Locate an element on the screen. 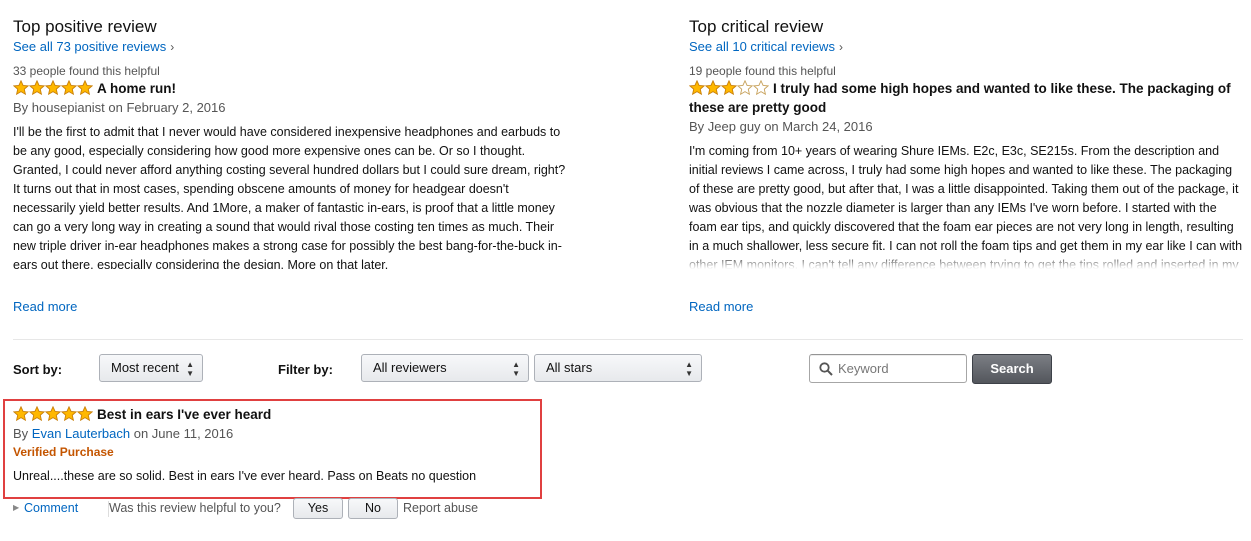  review-author-link: Evan Lauterbach is located at coordinates (81, 433).